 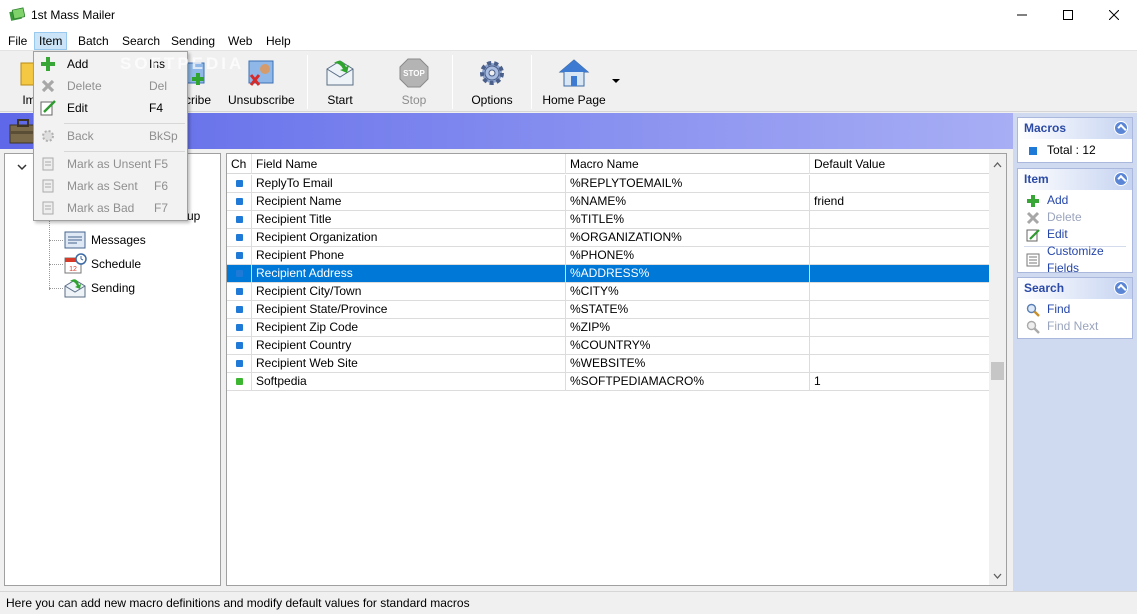 What do you see at coordinates (141, 41) in the screenshot?
I see `menu-search: Search` at bounding box center [141, 41].